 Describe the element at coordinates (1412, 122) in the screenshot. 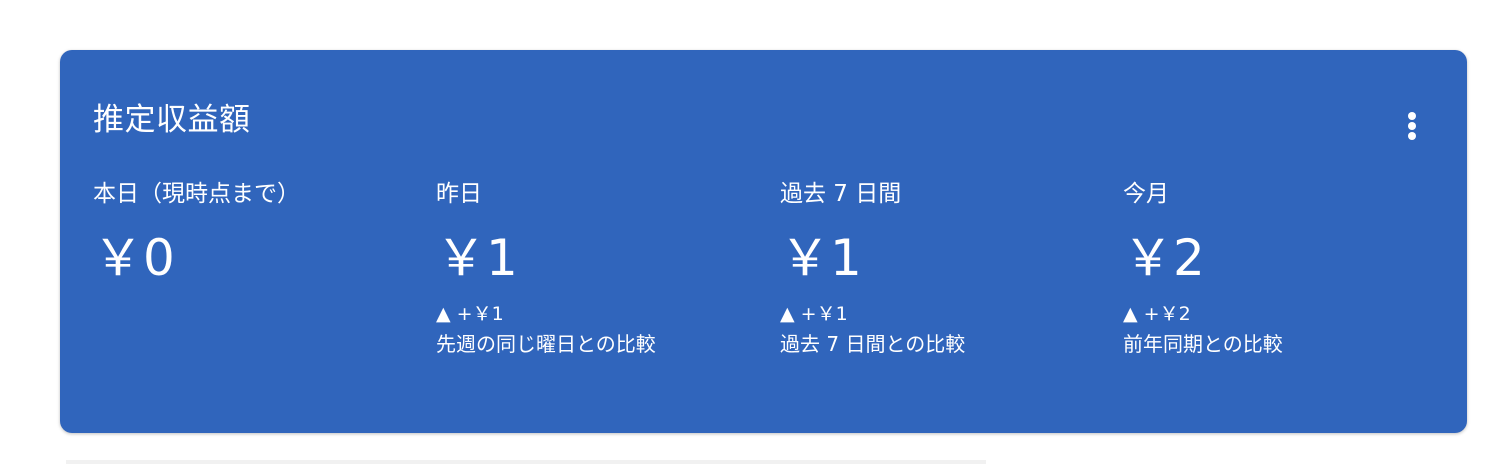

I see `more-options-button` at that location.